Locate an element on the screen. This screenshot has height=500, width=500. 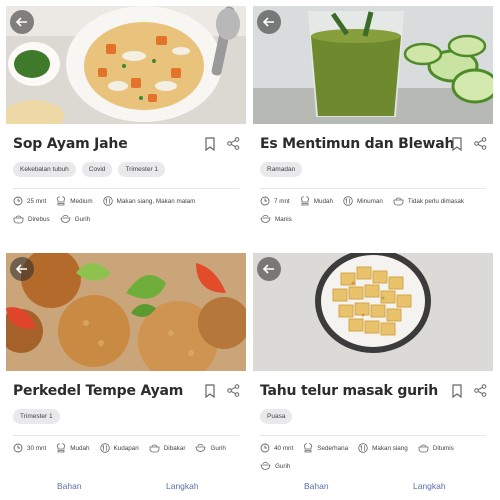
recipe-title: Tahu telur masak gurih is located at coordinates (349, 391).